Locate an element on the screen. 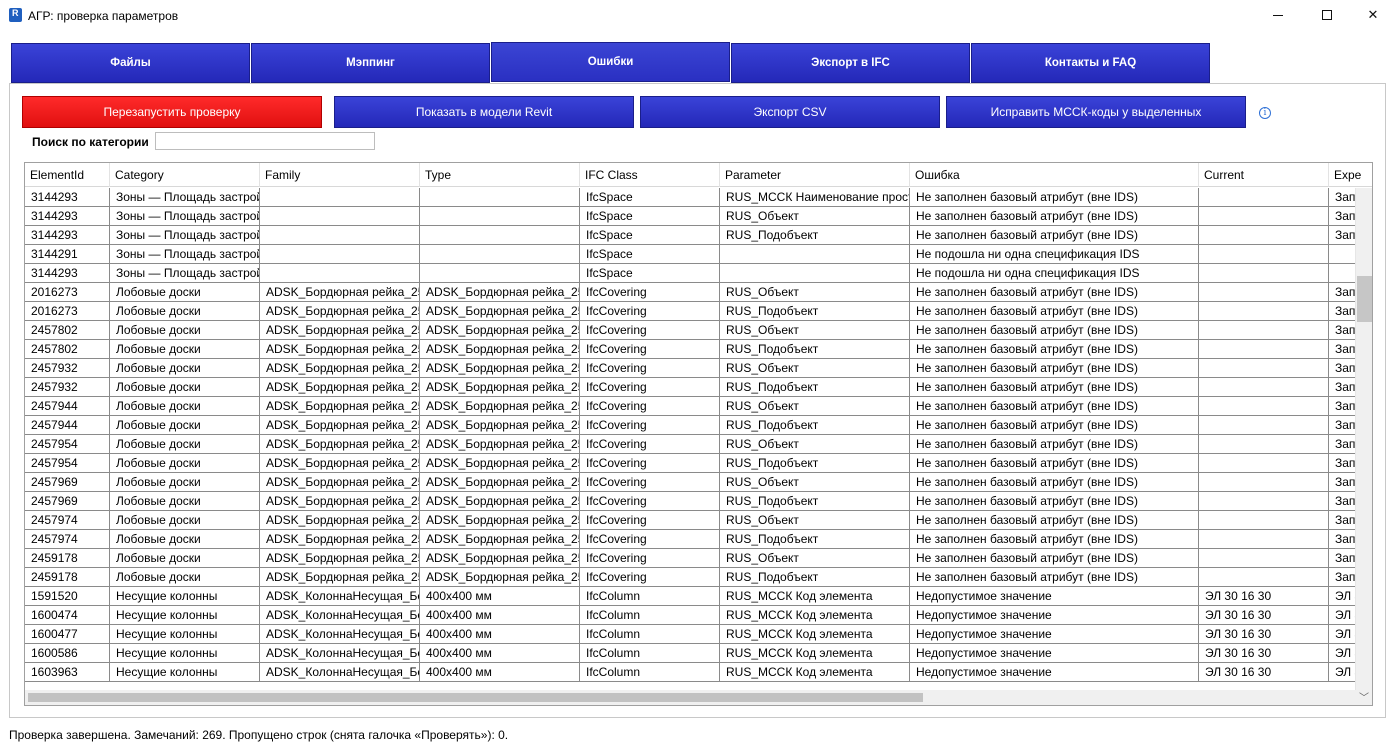  tab-errors: Ошибки is located at coordinates (610, 62).